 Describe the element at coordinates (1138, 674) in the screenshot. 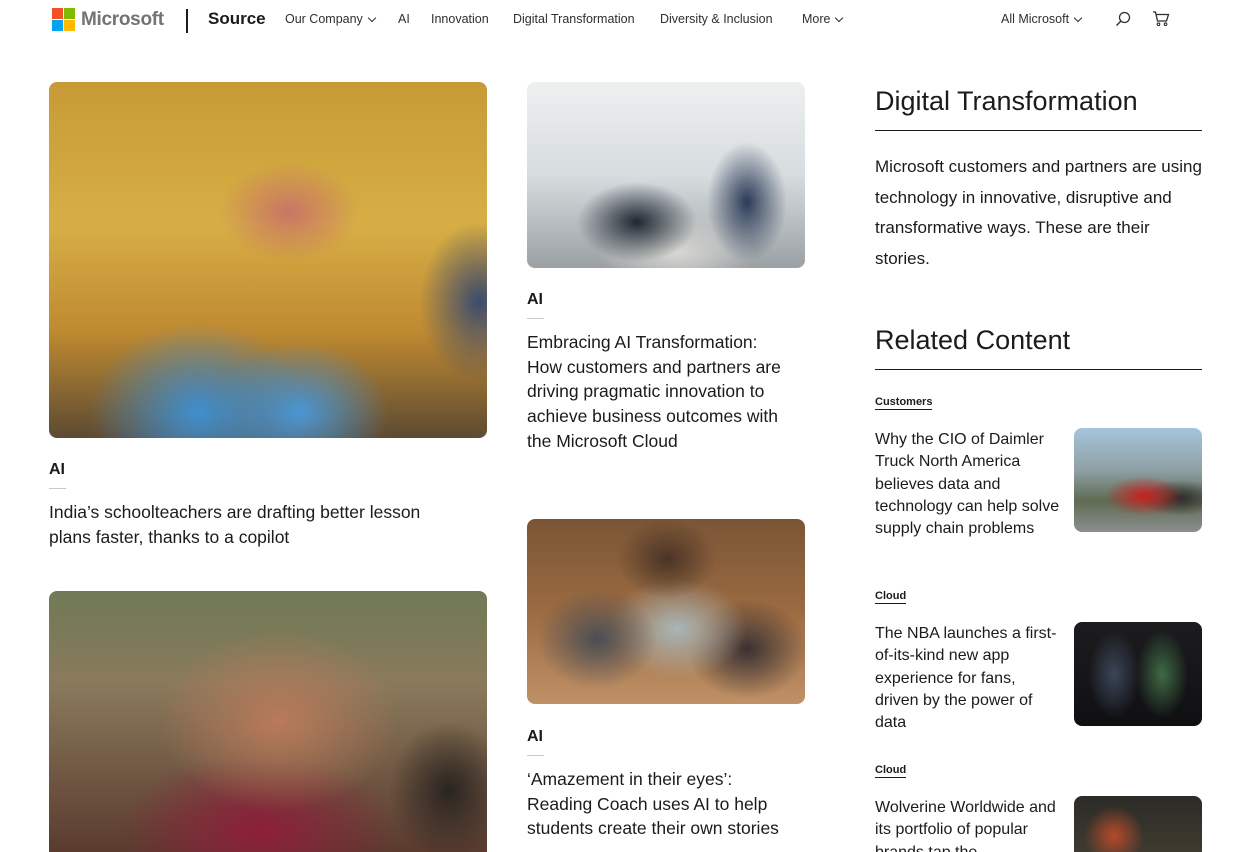

I see `related-thumbnail-nba-app` at that location.